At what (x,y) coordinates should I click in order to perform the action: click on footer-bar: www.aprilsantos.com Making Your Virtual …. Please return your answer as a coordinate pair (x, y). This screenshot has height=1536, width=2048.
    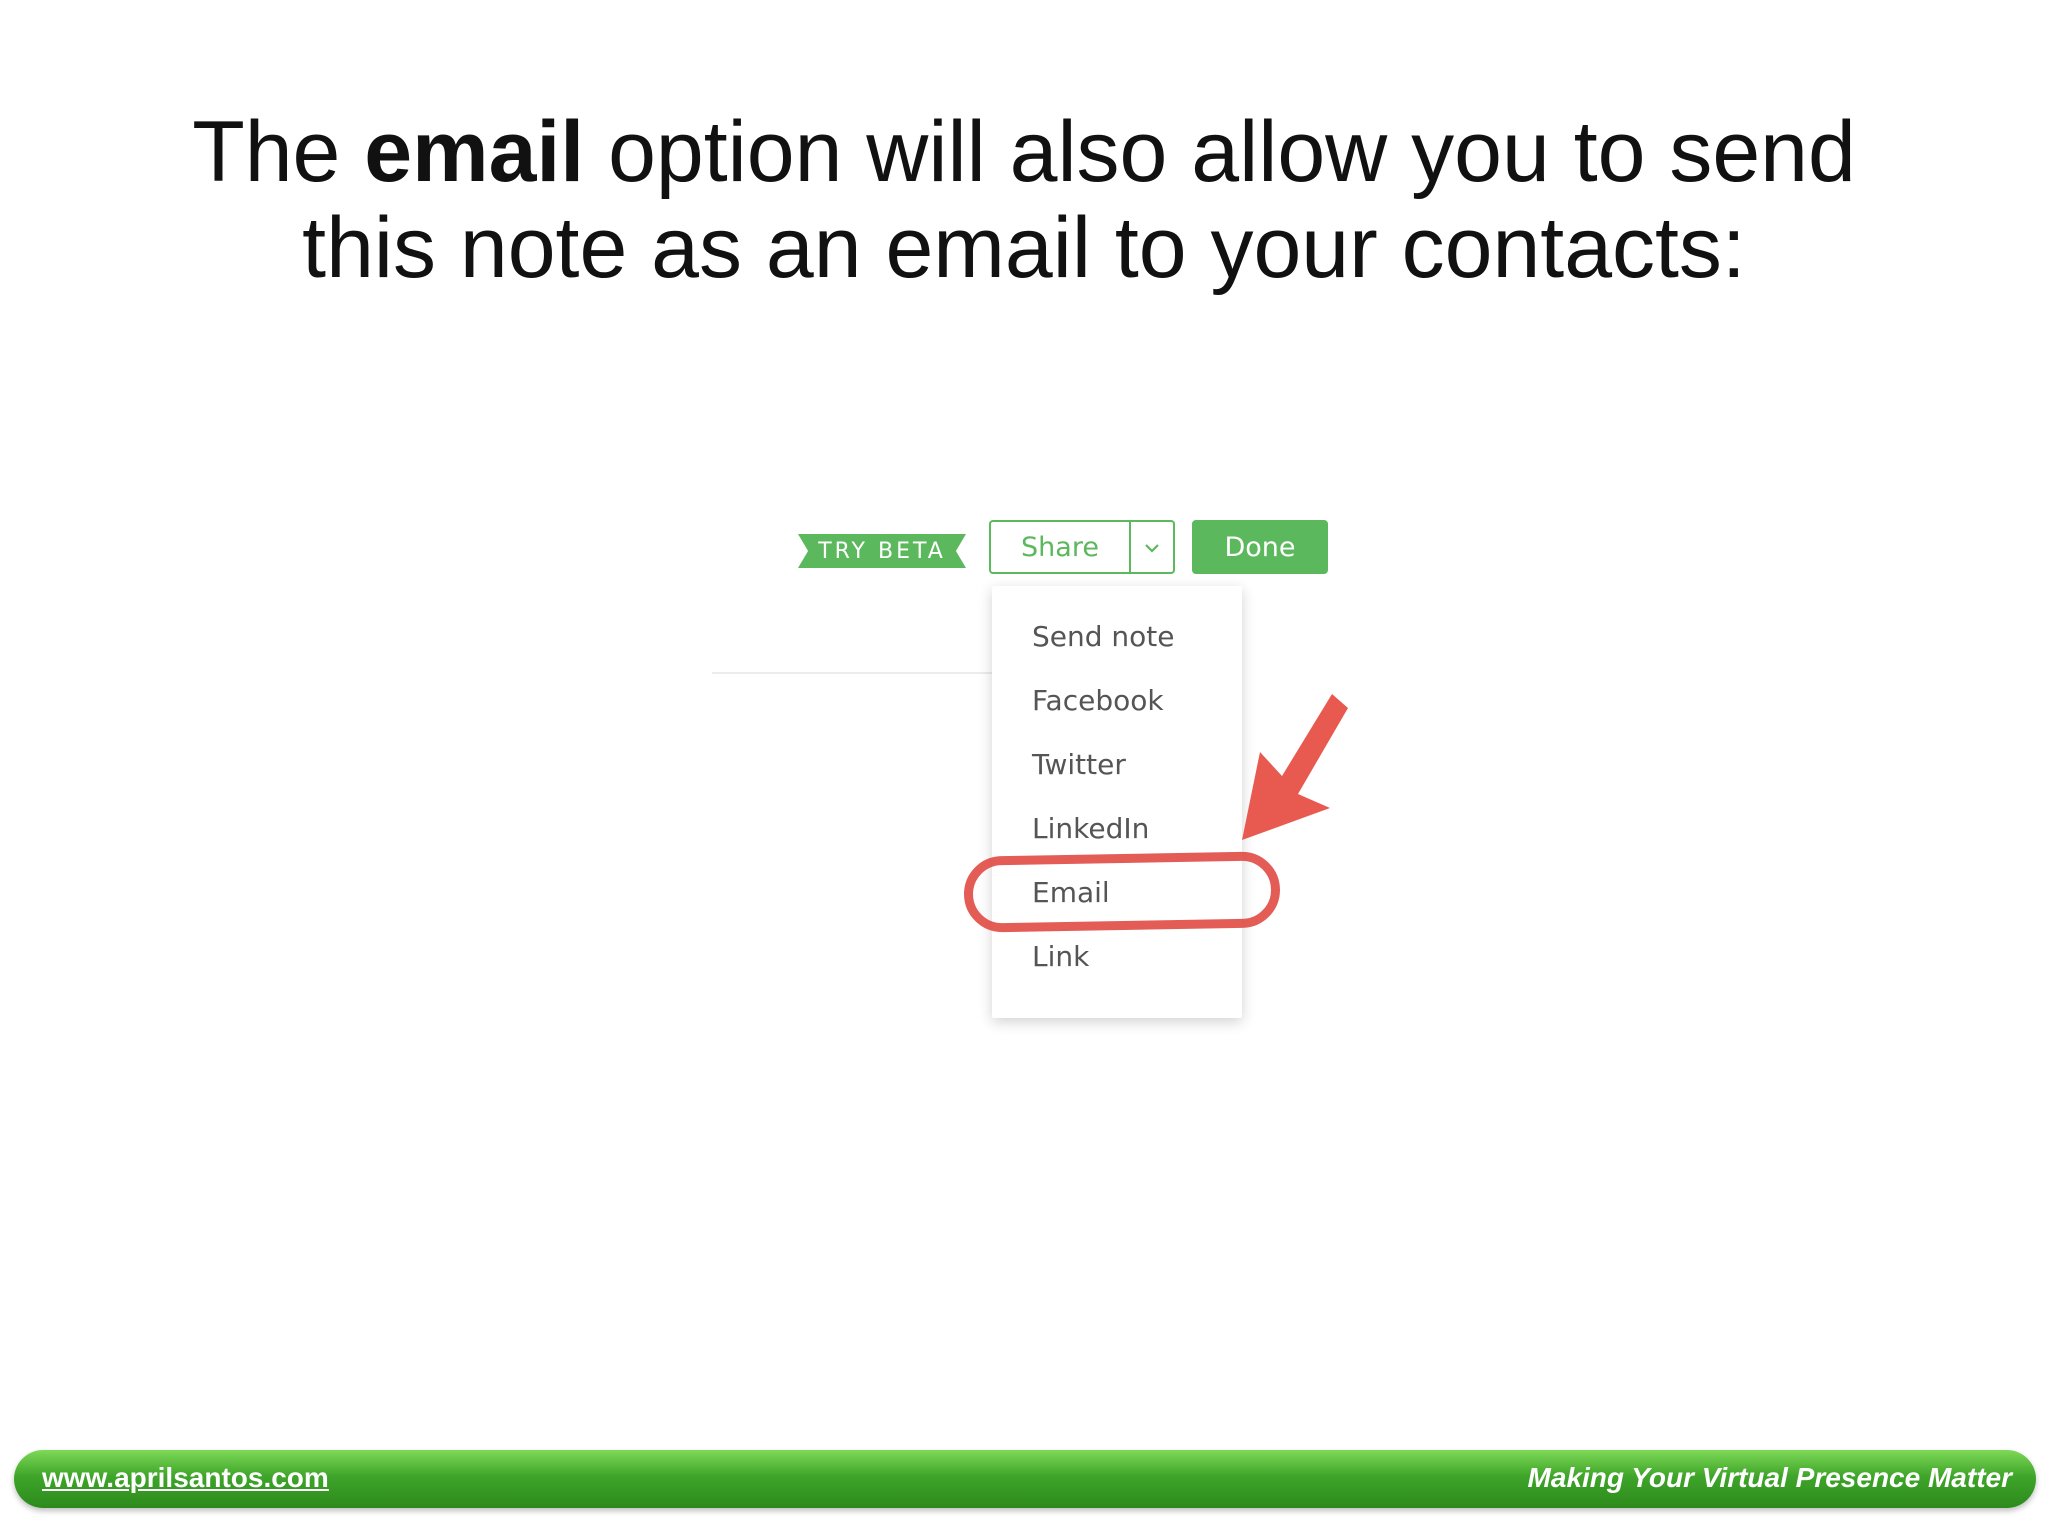
    Looking at the image, I should click on (1025, 1479).